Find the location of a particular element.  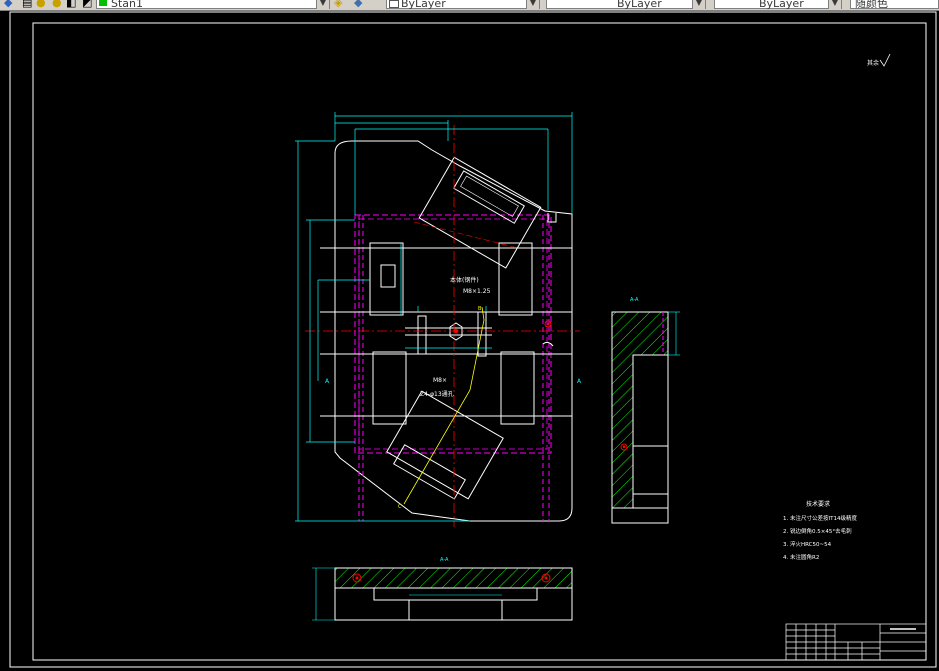

body-label-3: M8× is located at coordinates (440, 380).